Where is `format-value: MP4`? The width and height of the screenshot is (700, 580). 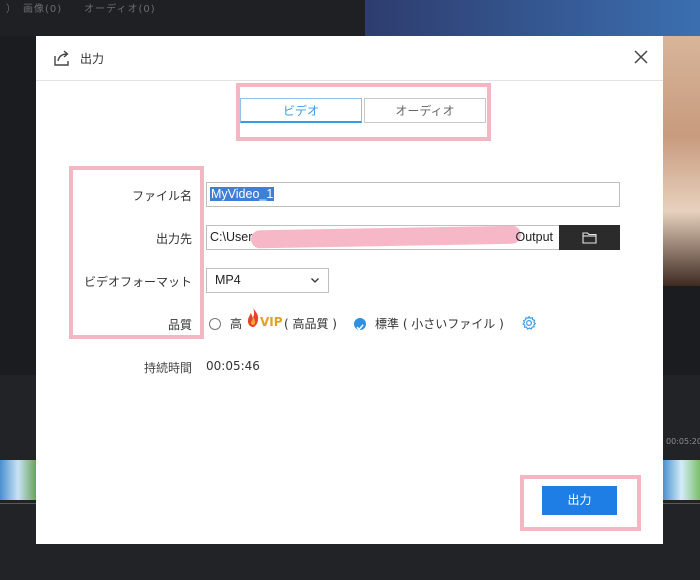
format-value: MP4 is located at coordinates (228, 280).